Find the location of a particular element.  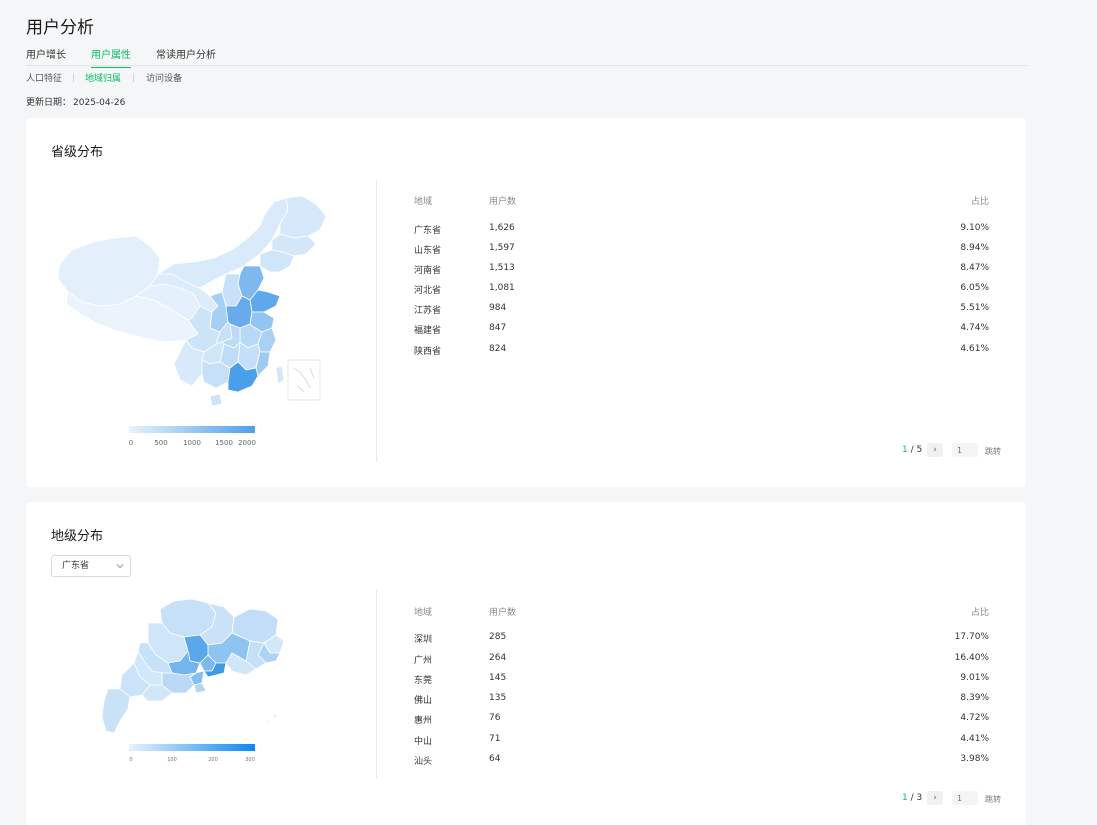

tab-user-attributes: 用户属性 is located at coordinates (111, 57).